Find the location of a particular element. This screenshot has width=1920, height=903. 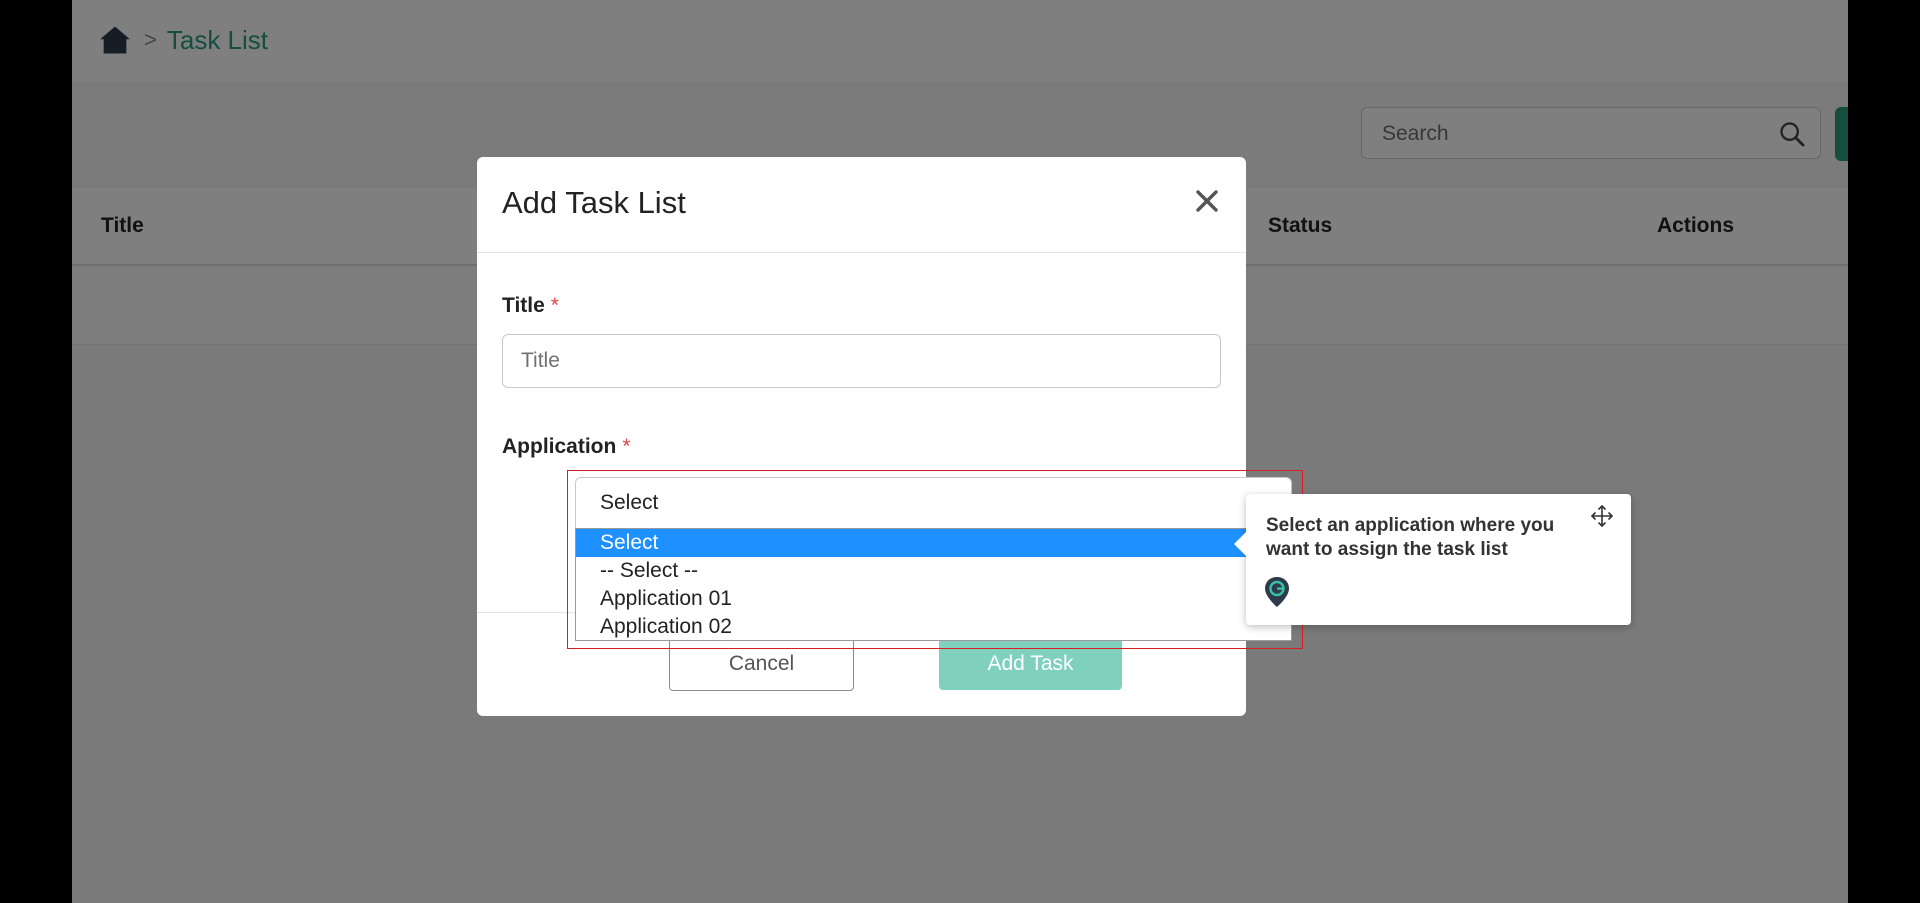

application-field-label: Application * is located at coordinates (566, 447).